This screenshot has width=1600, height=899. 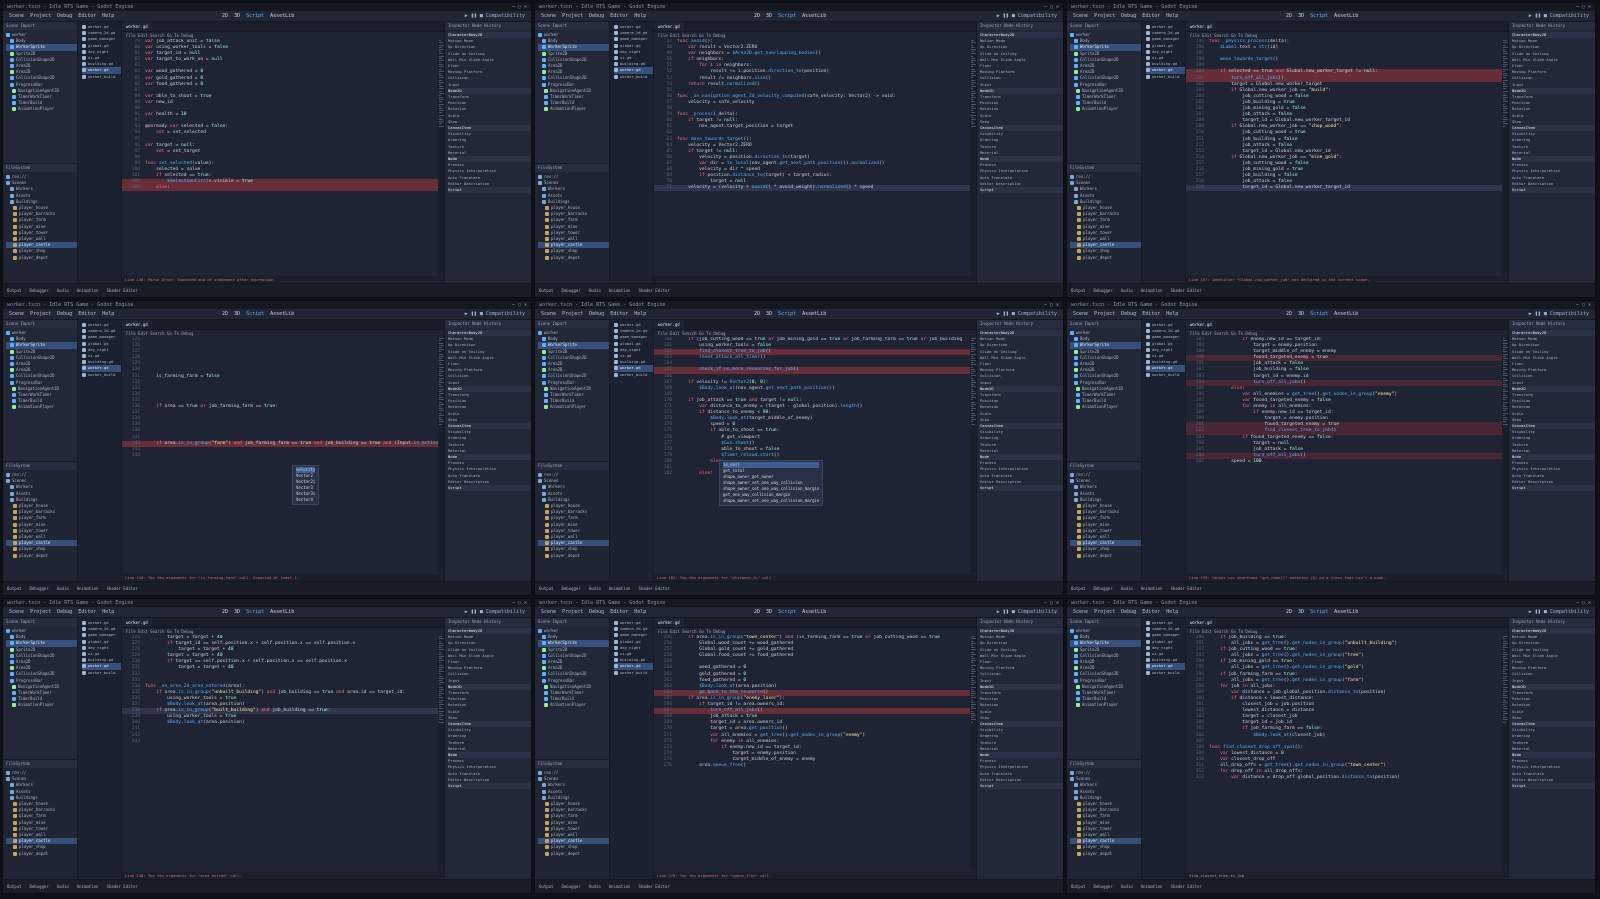 I want to click on workspace-tab: 3D, so click(x=237, y=16).